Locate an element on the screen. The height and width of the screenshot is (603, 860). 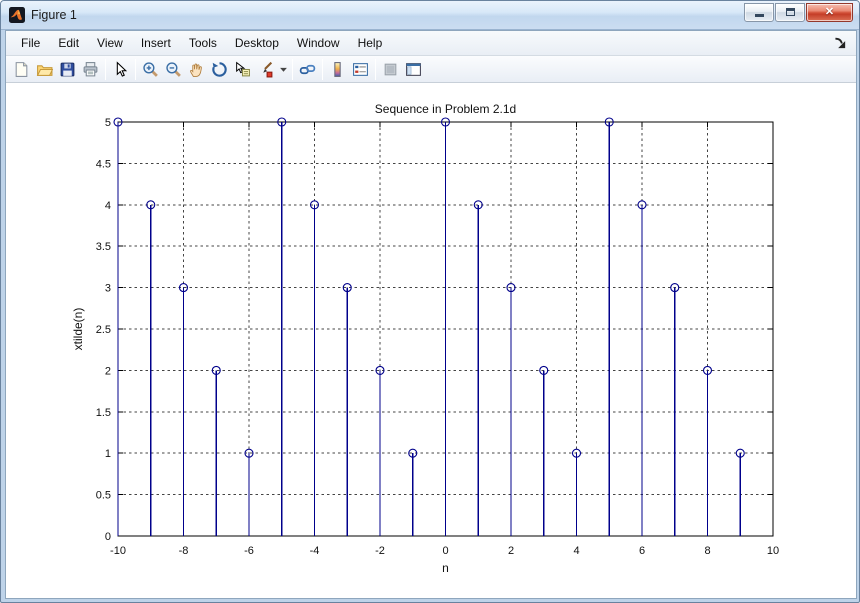
minimize-icon is located at coordinates (759, 15).